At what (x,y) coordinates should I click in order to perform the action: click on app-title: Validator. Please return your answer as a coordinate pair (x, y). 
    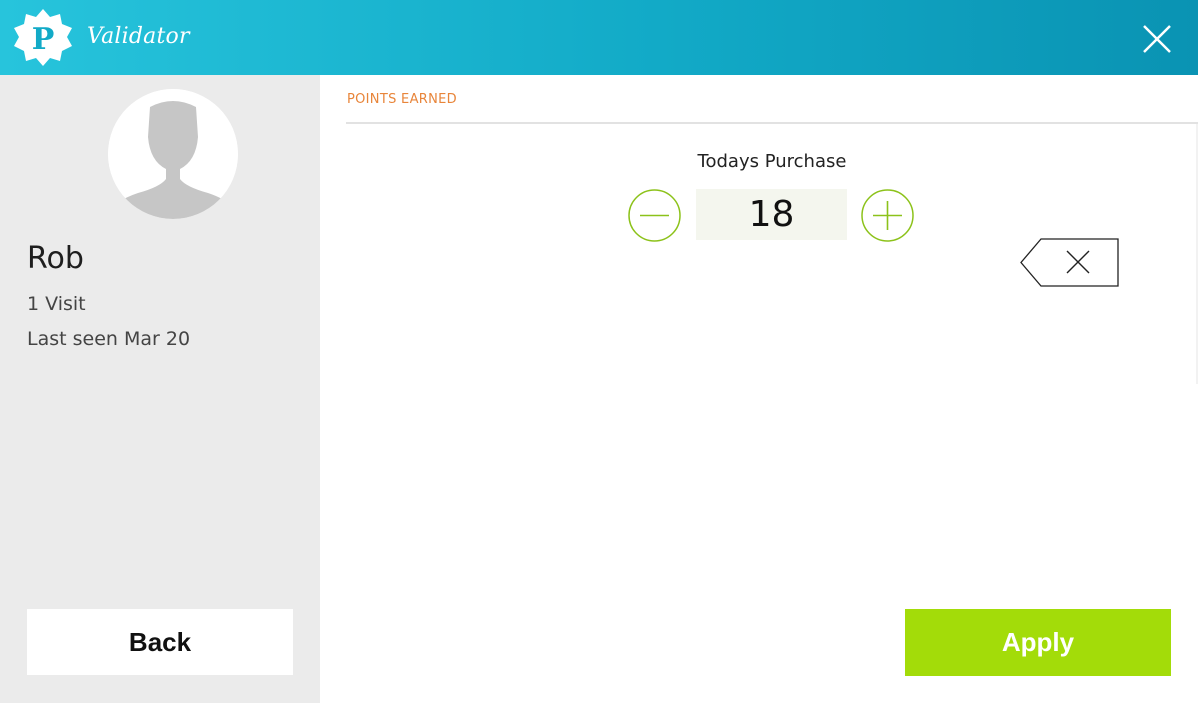
    Looking at the image, I should click on (138, 36).